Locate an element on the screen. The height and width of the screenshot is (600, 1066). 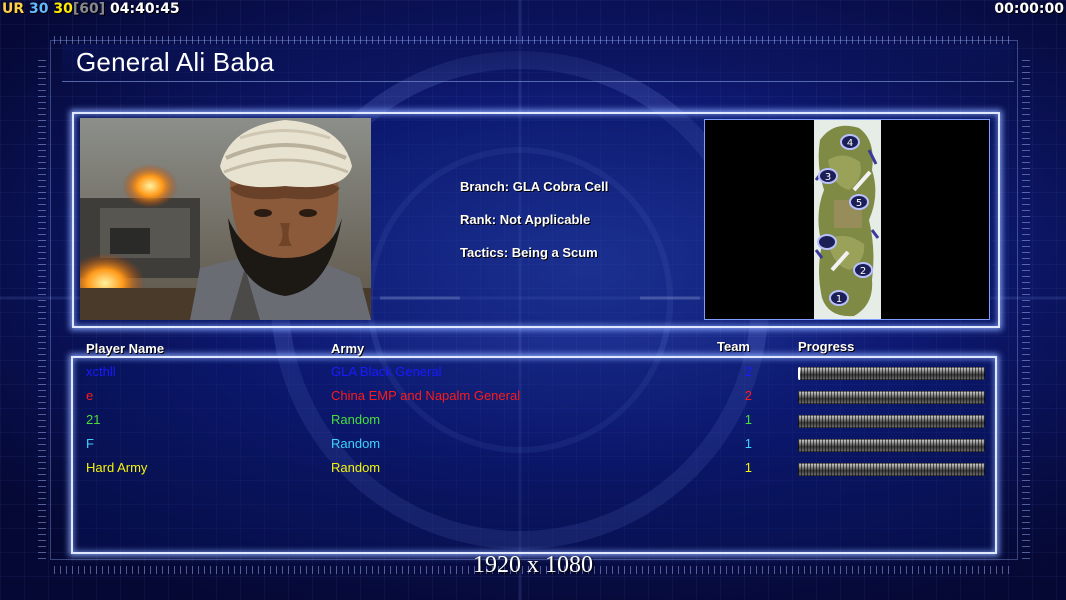
player-name: xcthll is located at coordinates (101, 371).